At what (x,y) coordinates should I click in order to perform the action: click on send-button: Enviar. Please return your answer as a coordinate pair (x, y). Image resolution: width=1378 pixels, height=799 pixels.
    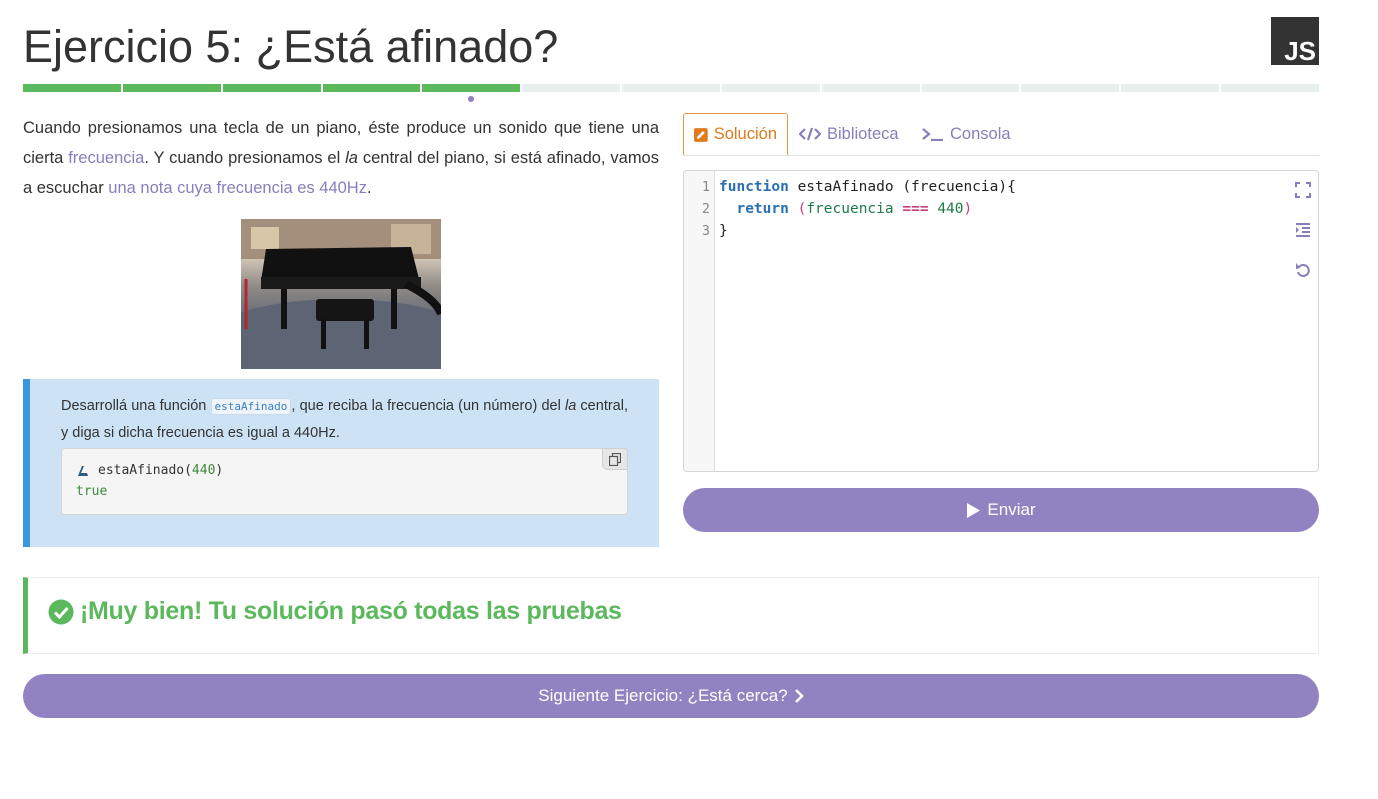
    Looking at the image, I should click on (1001, 510).